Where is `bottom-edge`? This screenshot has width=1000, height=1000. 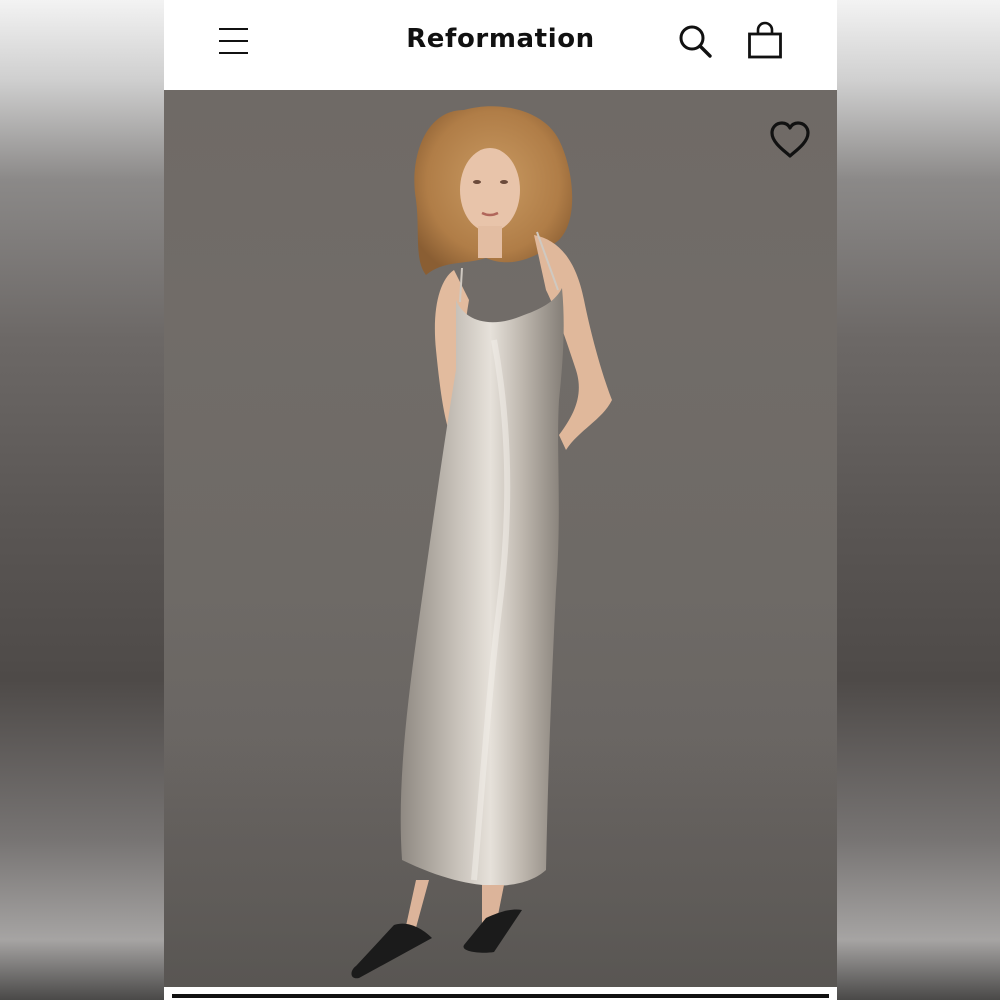 bottom-edge is located at coordinates (500, 993).